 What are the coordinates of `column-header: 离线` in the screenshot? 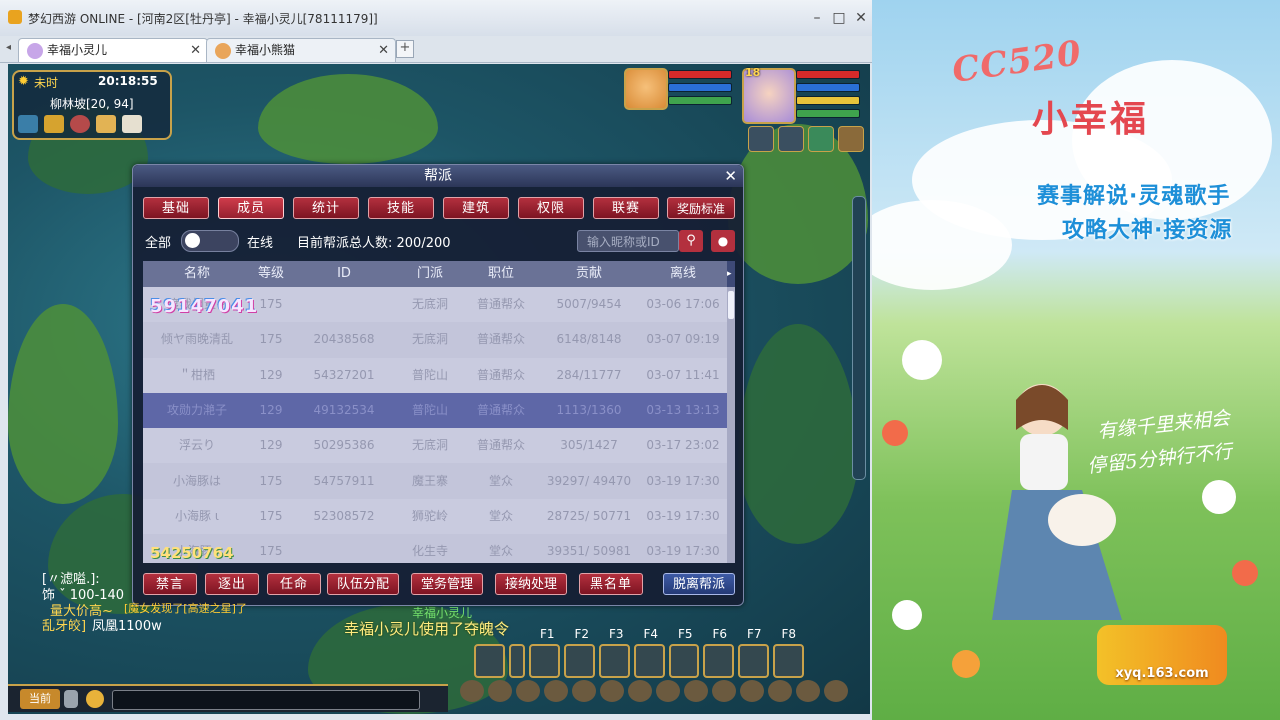 It's located at (683, 274).